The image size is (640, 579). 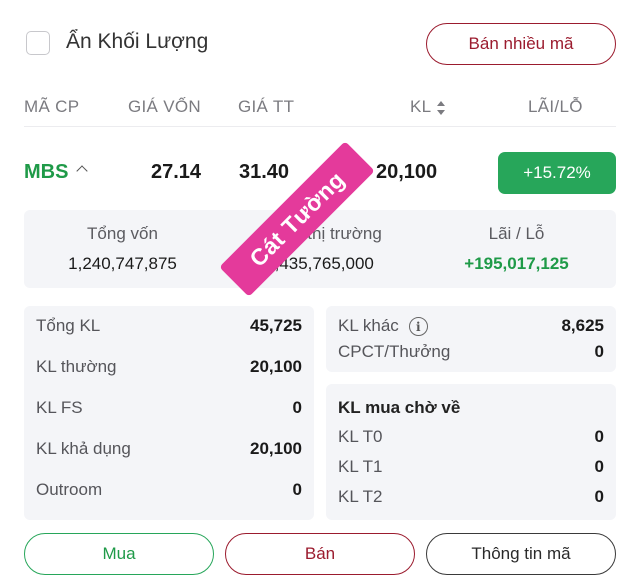 What do you see at coordinates (399, 407) in the screenshot?
I see `pending-buy-title: KL mua chờ về` at bounding box center [399, 407].